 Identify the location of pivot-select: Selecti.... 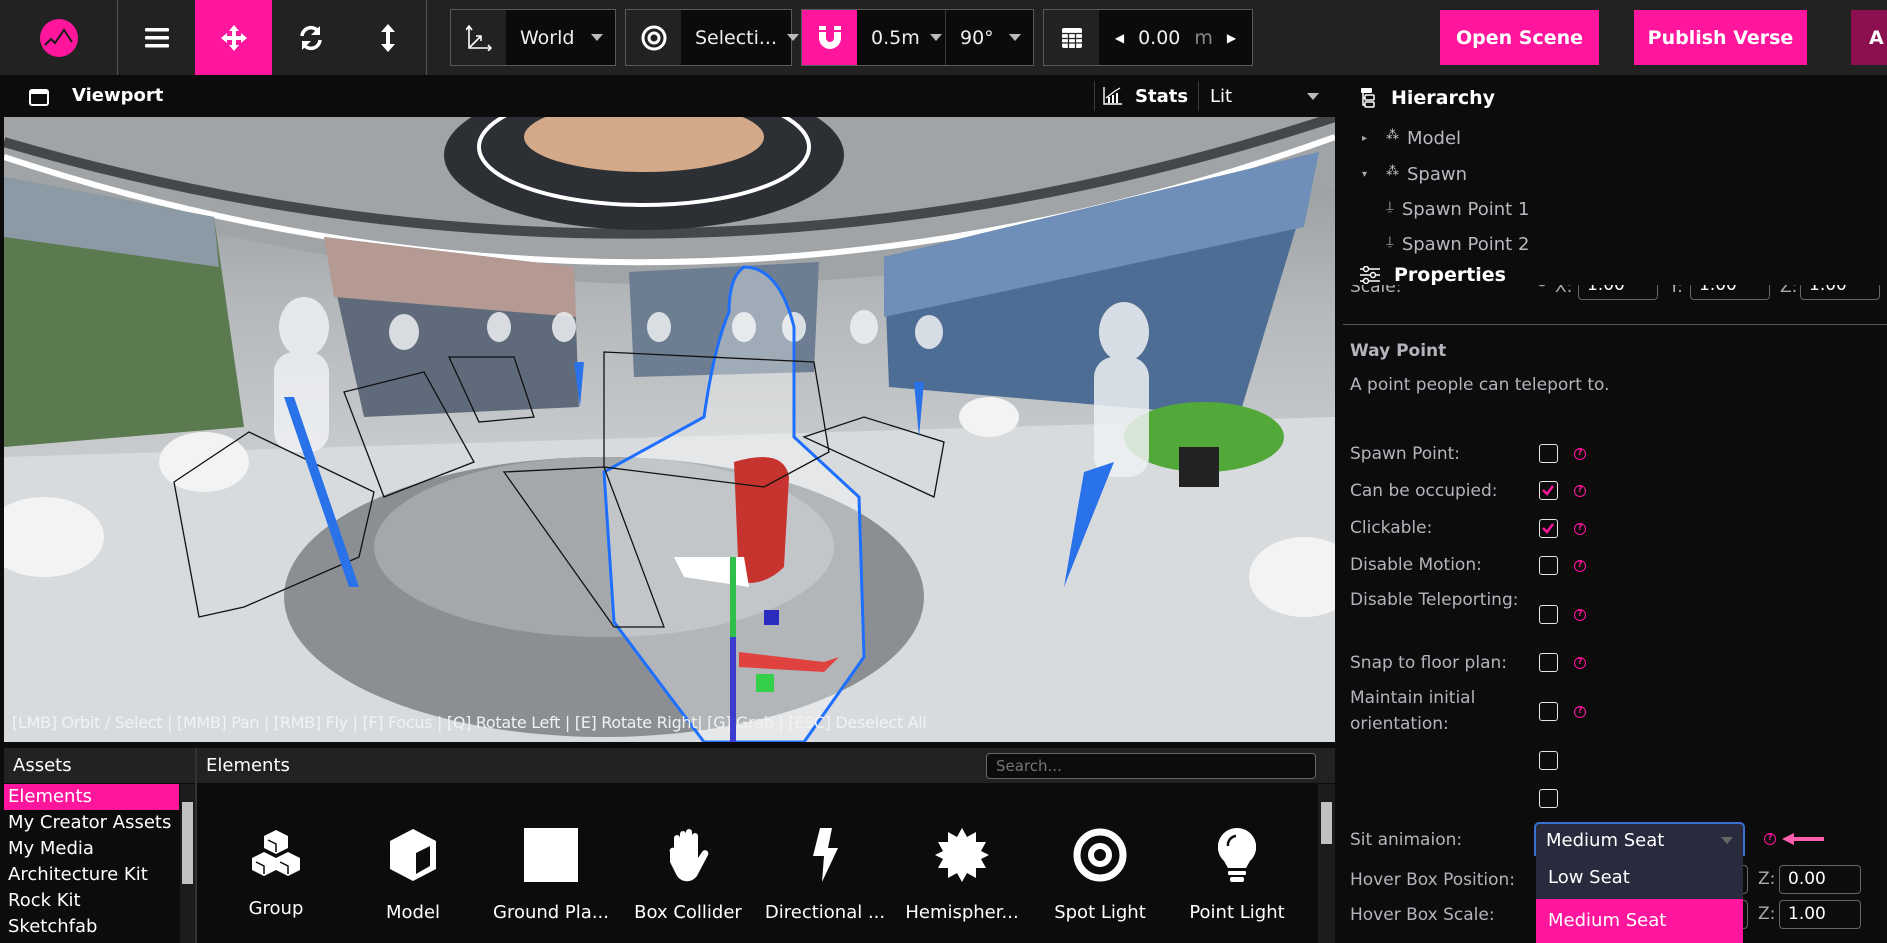
(712, 37).